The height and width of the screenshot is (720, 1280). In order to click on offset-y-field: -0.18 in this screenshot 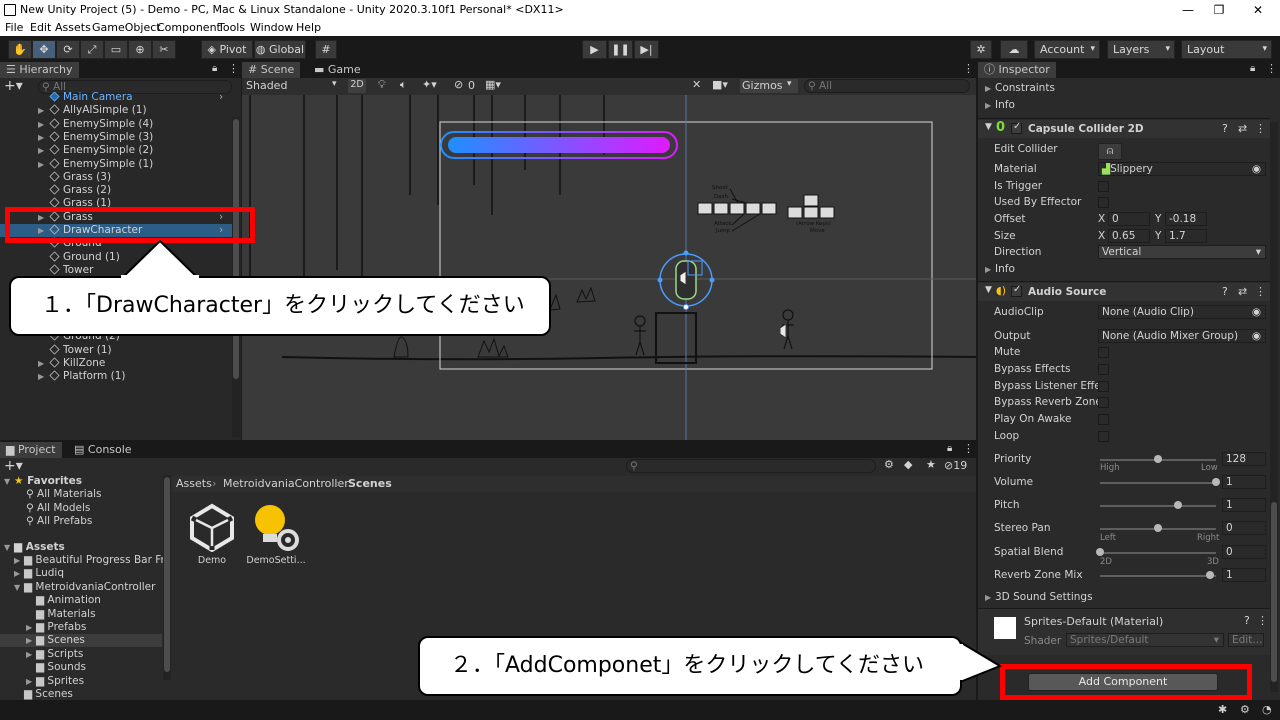, I will do `click(1186, 219)`.